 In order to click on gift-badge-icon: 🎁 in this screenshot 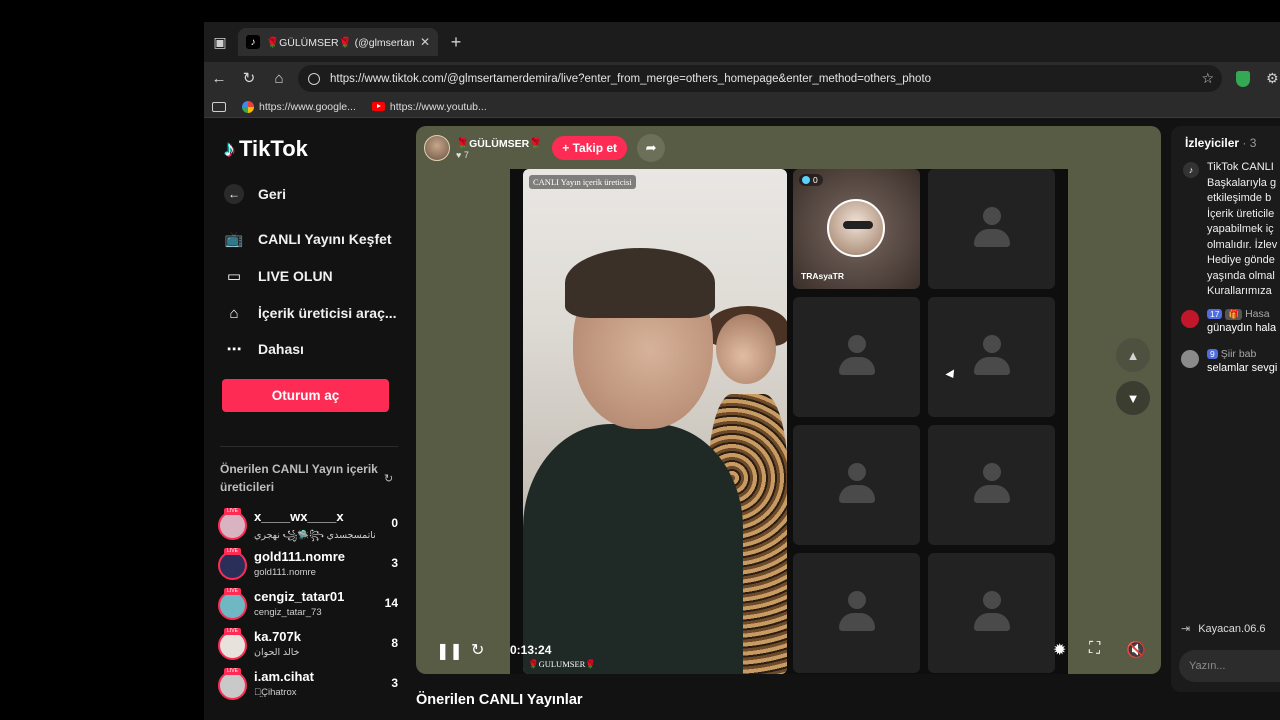, I will do `click(1234, 314)`.